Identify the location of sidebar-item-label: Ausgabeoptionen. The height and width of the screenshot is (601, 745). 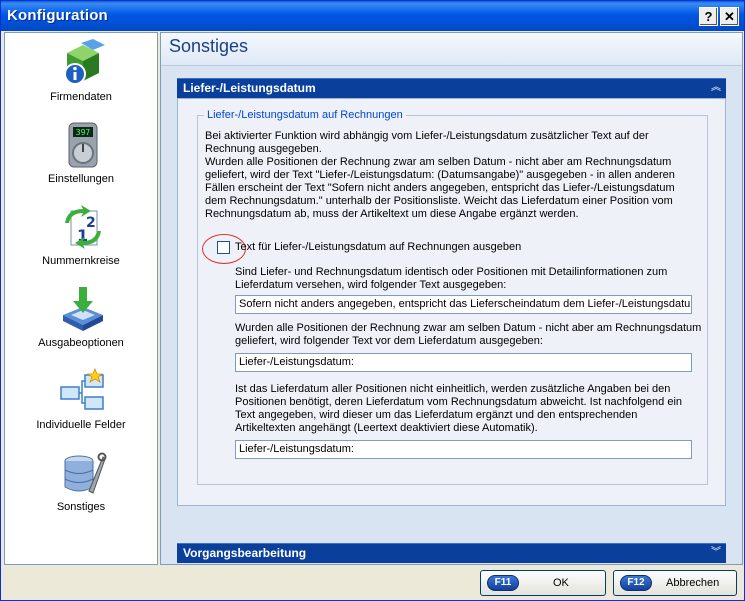
(81, 343).